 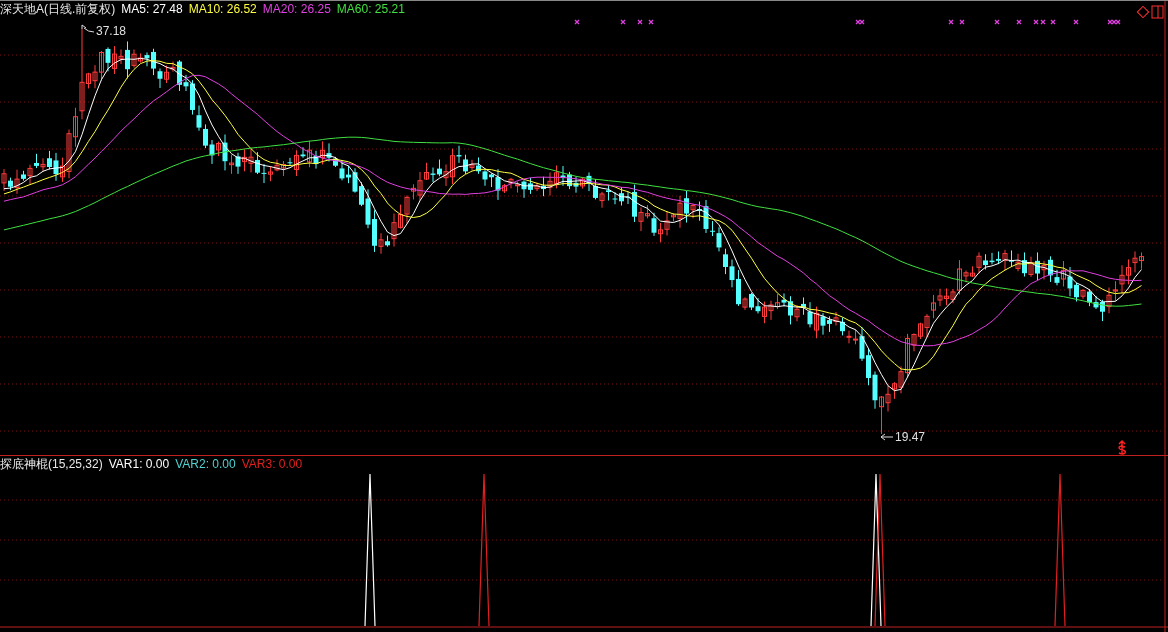 I want to click on indicator-value: MA60: 25.21, so click(x=370, y=9).